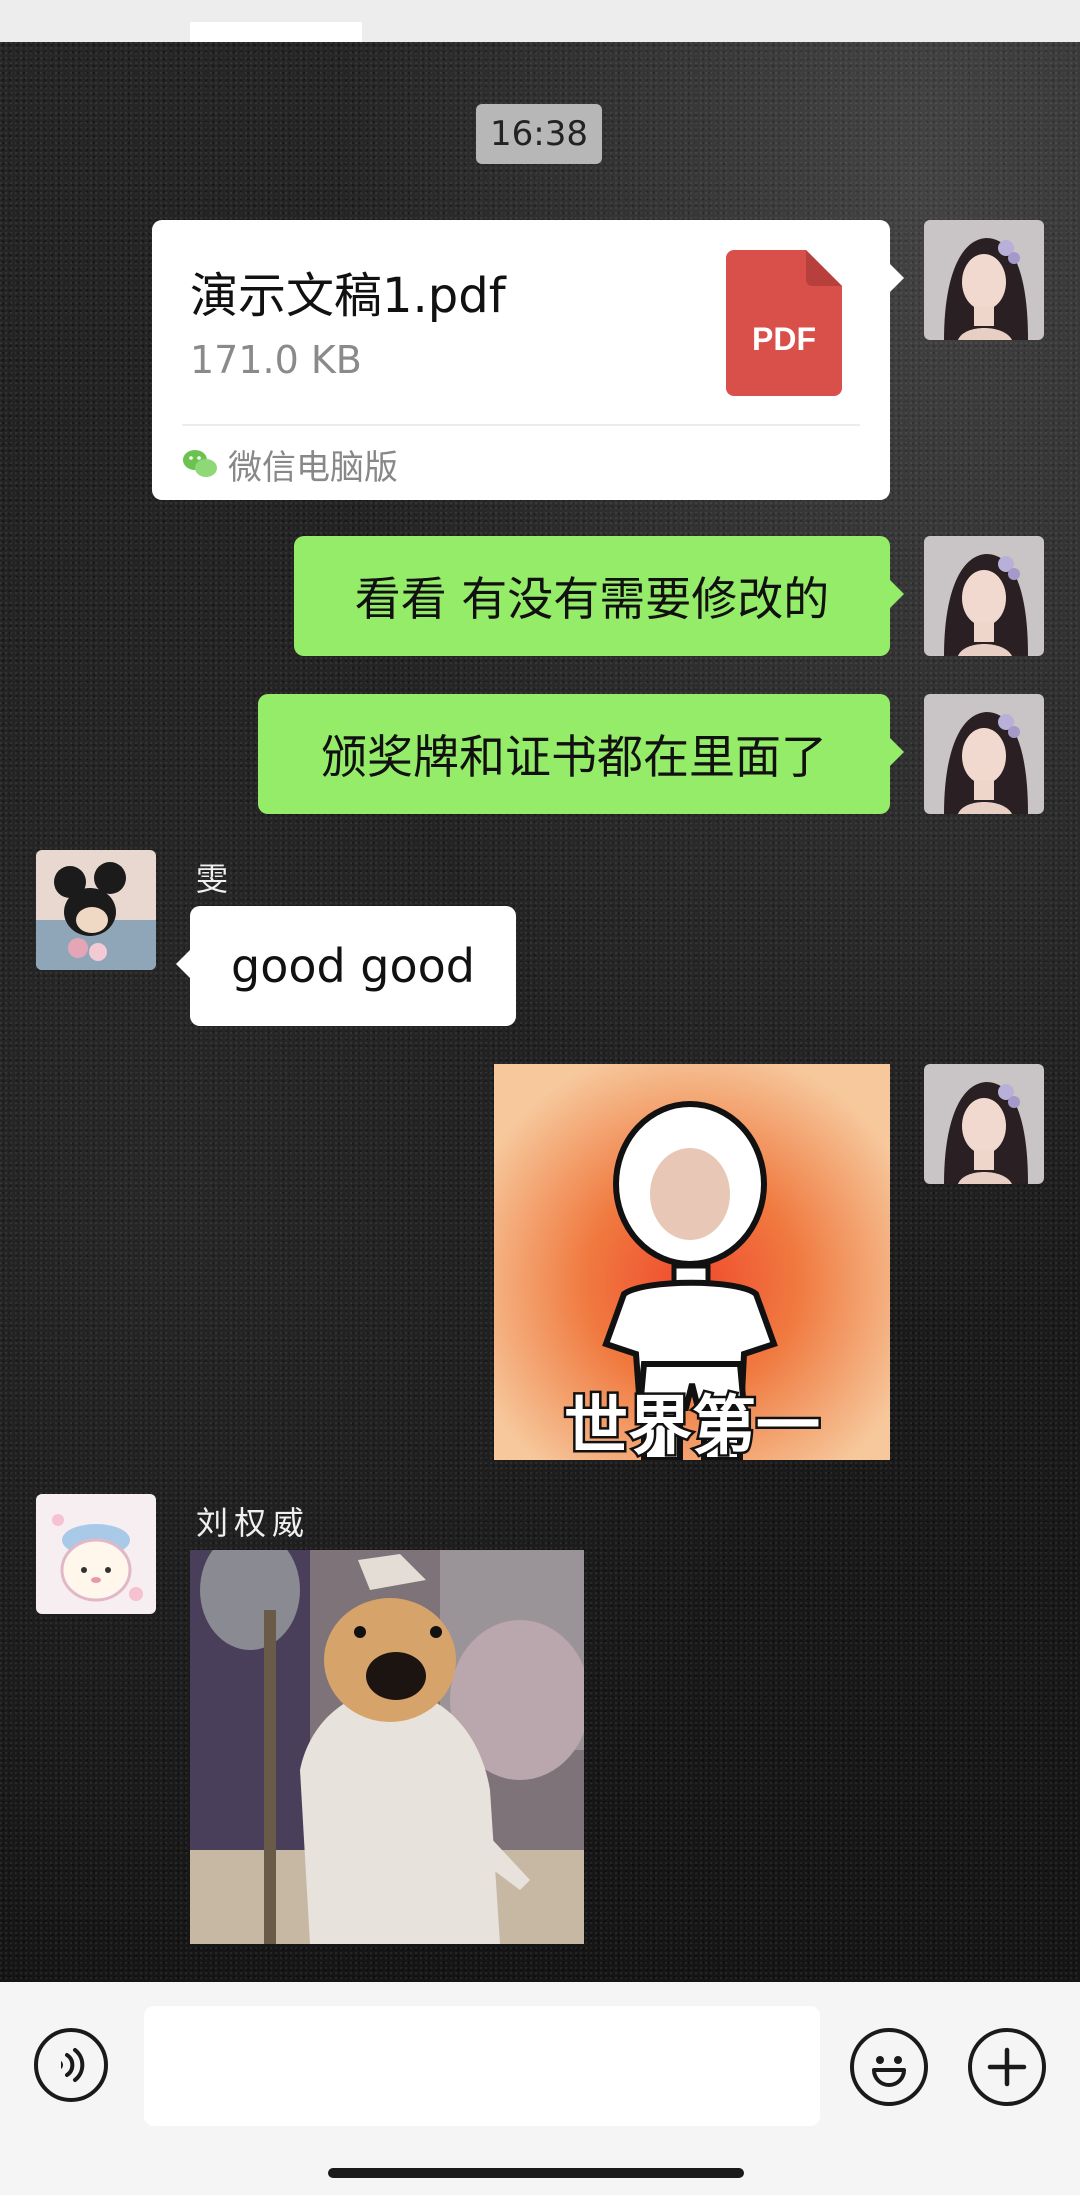 Image resolution: width=1080 pixels, height=2195 pixels. I want to click on file-divider, so click(521, 425).